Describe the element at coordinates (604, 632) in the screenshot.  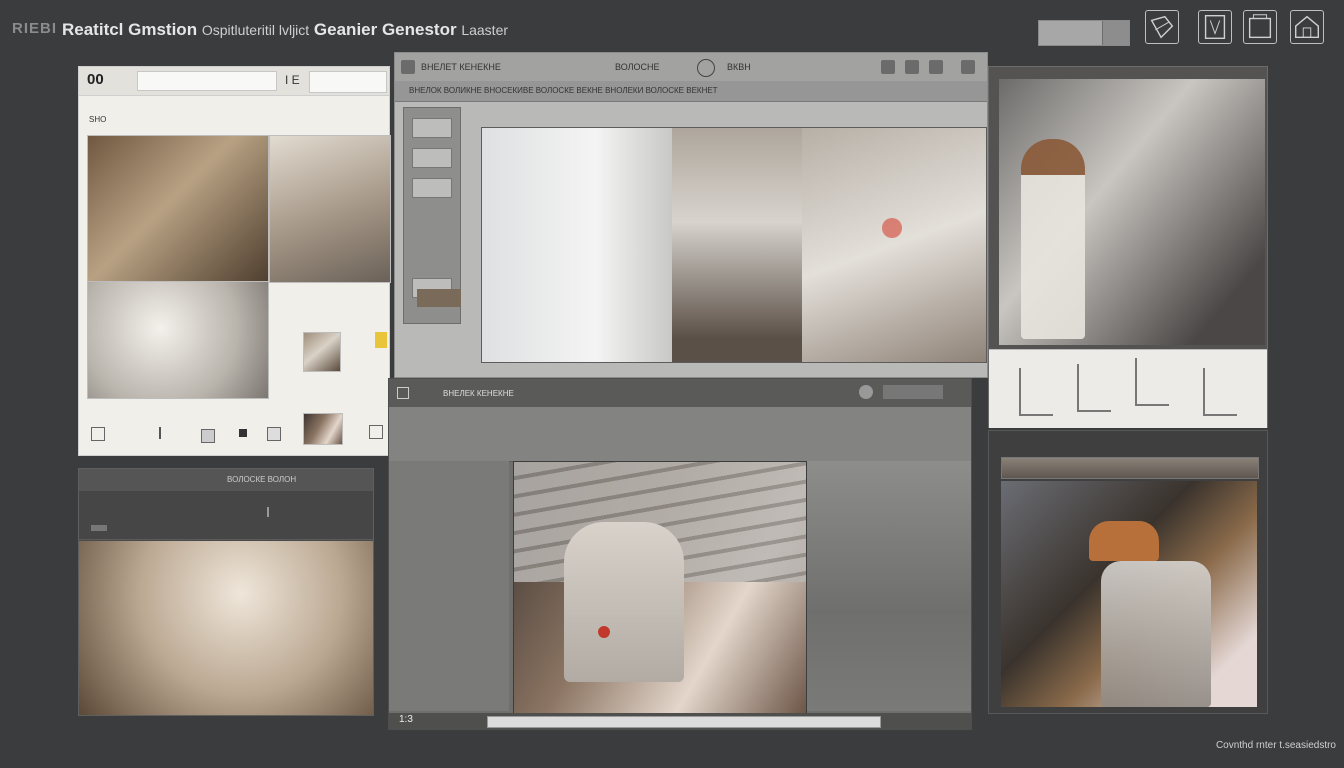
I see `apron-mark` at that location.